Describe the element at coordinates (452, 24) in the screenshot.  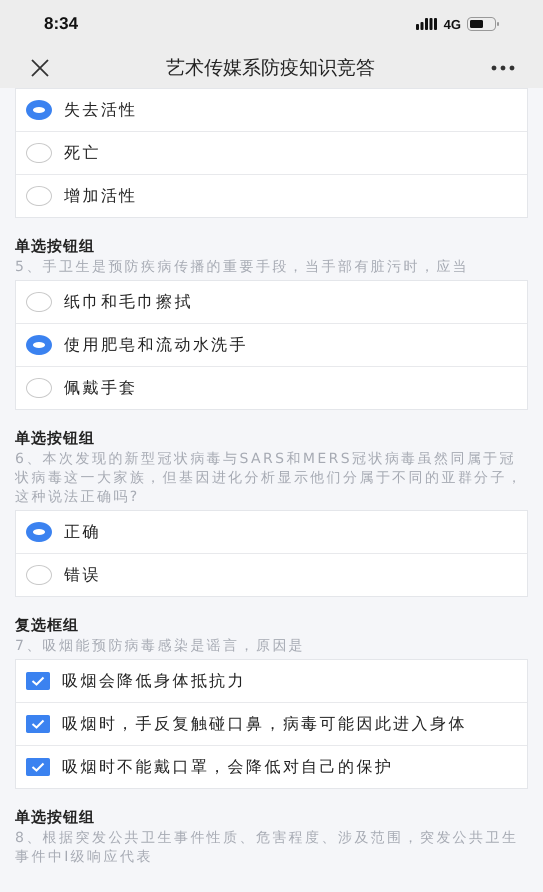
I see `network-type: 4G` at that location.